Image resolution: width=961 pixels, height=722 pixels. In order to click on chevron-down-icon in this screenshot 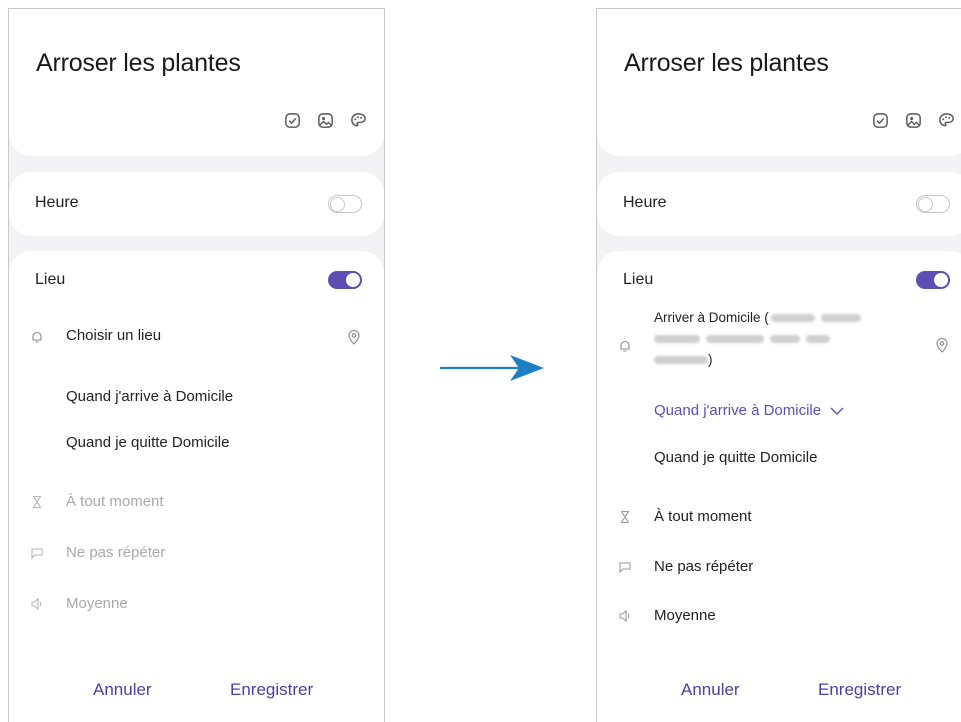, I will do `click(837, 411)`.